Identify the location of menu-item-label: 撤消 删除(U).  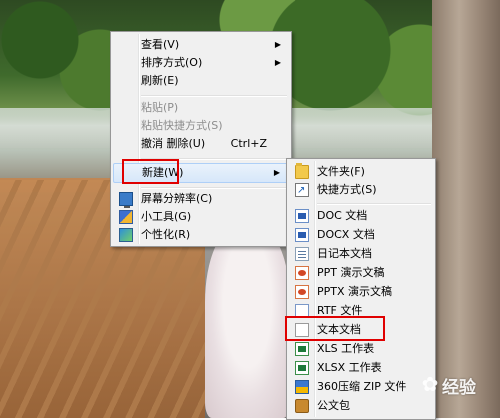
(173, 143).